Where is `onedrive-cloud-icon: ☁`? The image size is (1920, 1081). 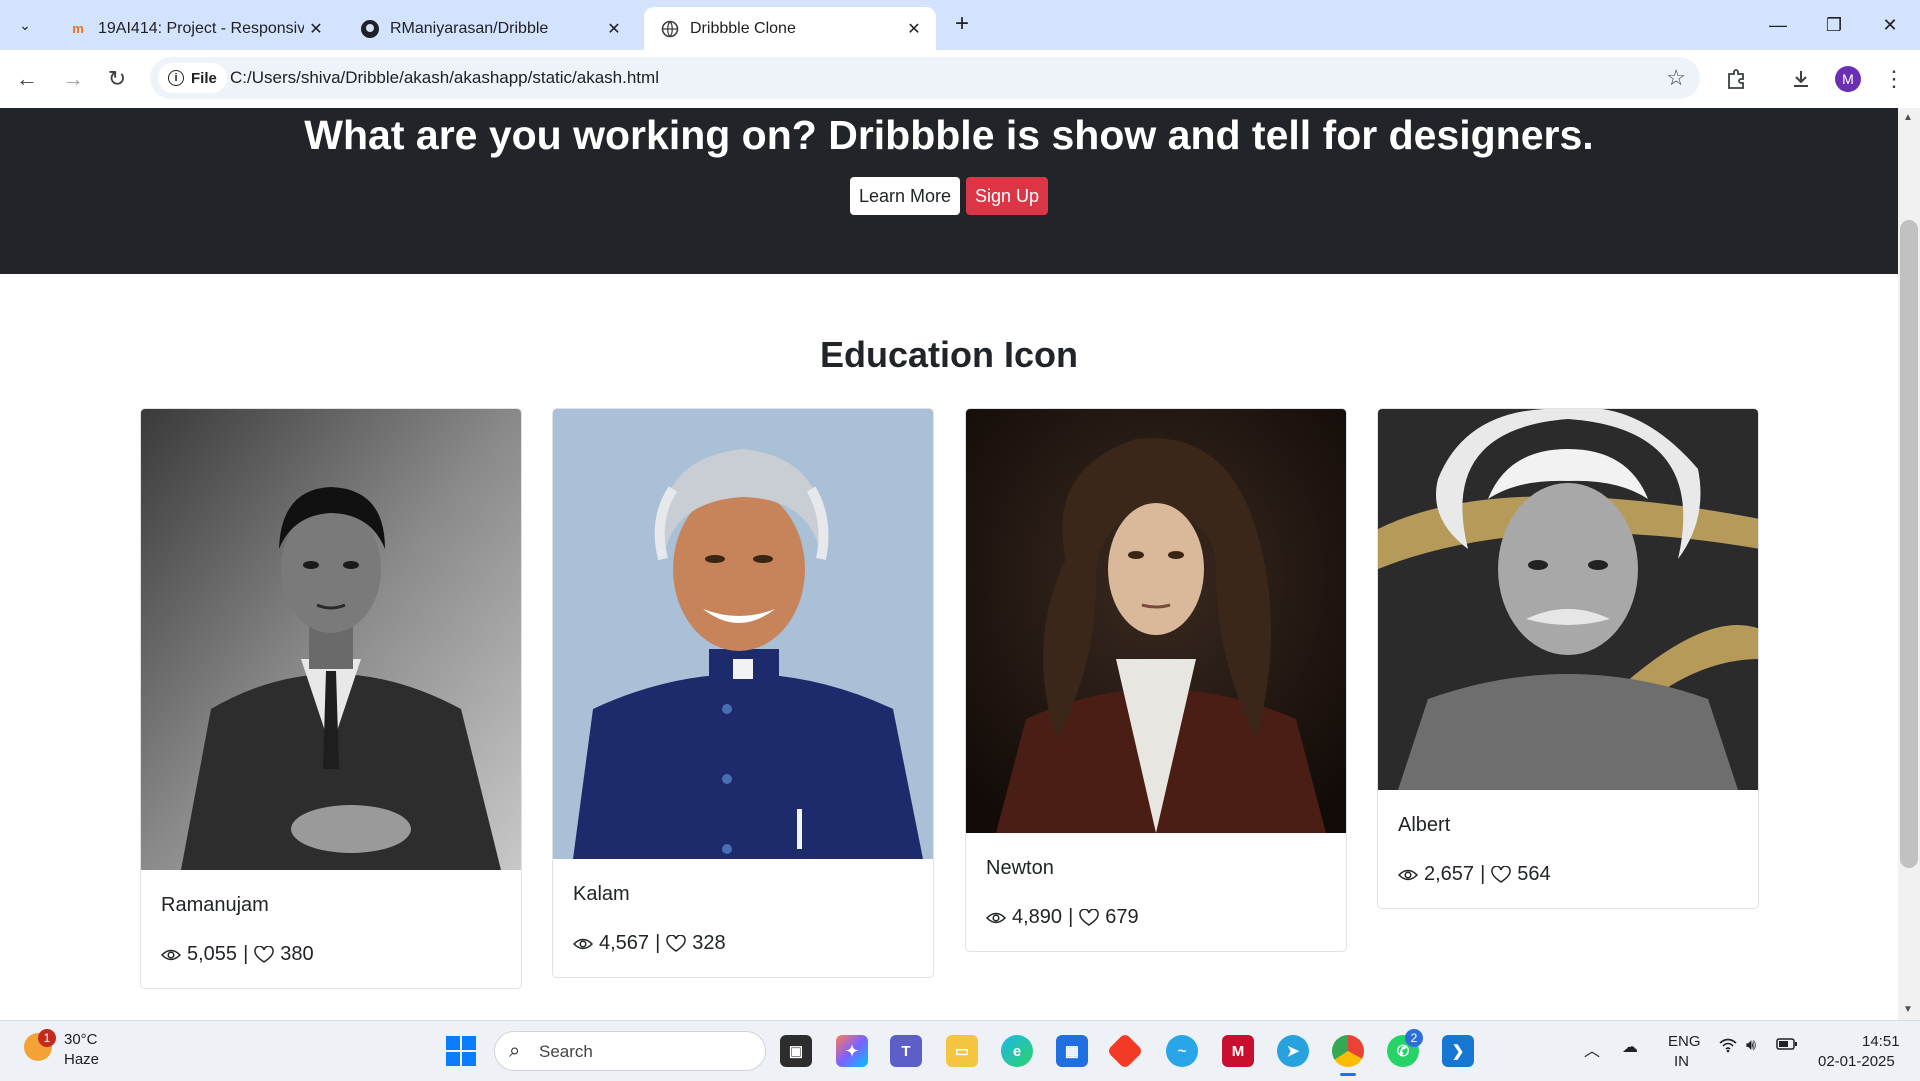 onedrive-cloud-icon: ☁ is located at coordinates (1630, 1047).